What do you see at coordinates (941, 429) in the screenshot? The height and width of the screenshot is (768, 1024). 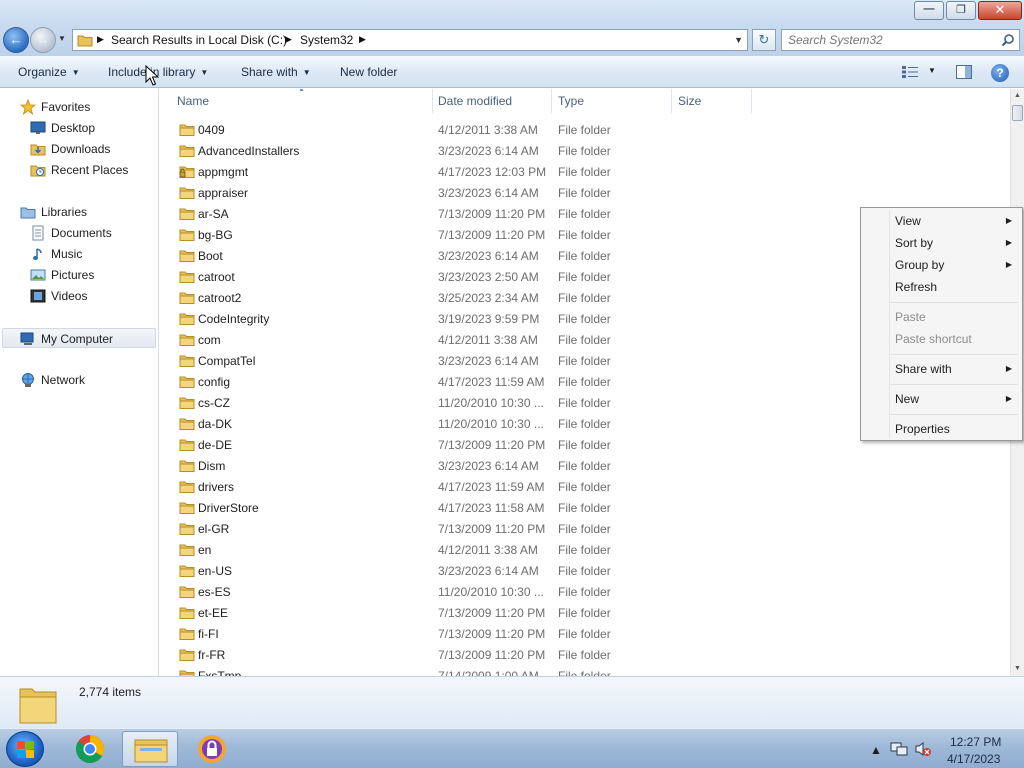 I see `menu-item-properties: Properties` at bounding box center [941, 429].